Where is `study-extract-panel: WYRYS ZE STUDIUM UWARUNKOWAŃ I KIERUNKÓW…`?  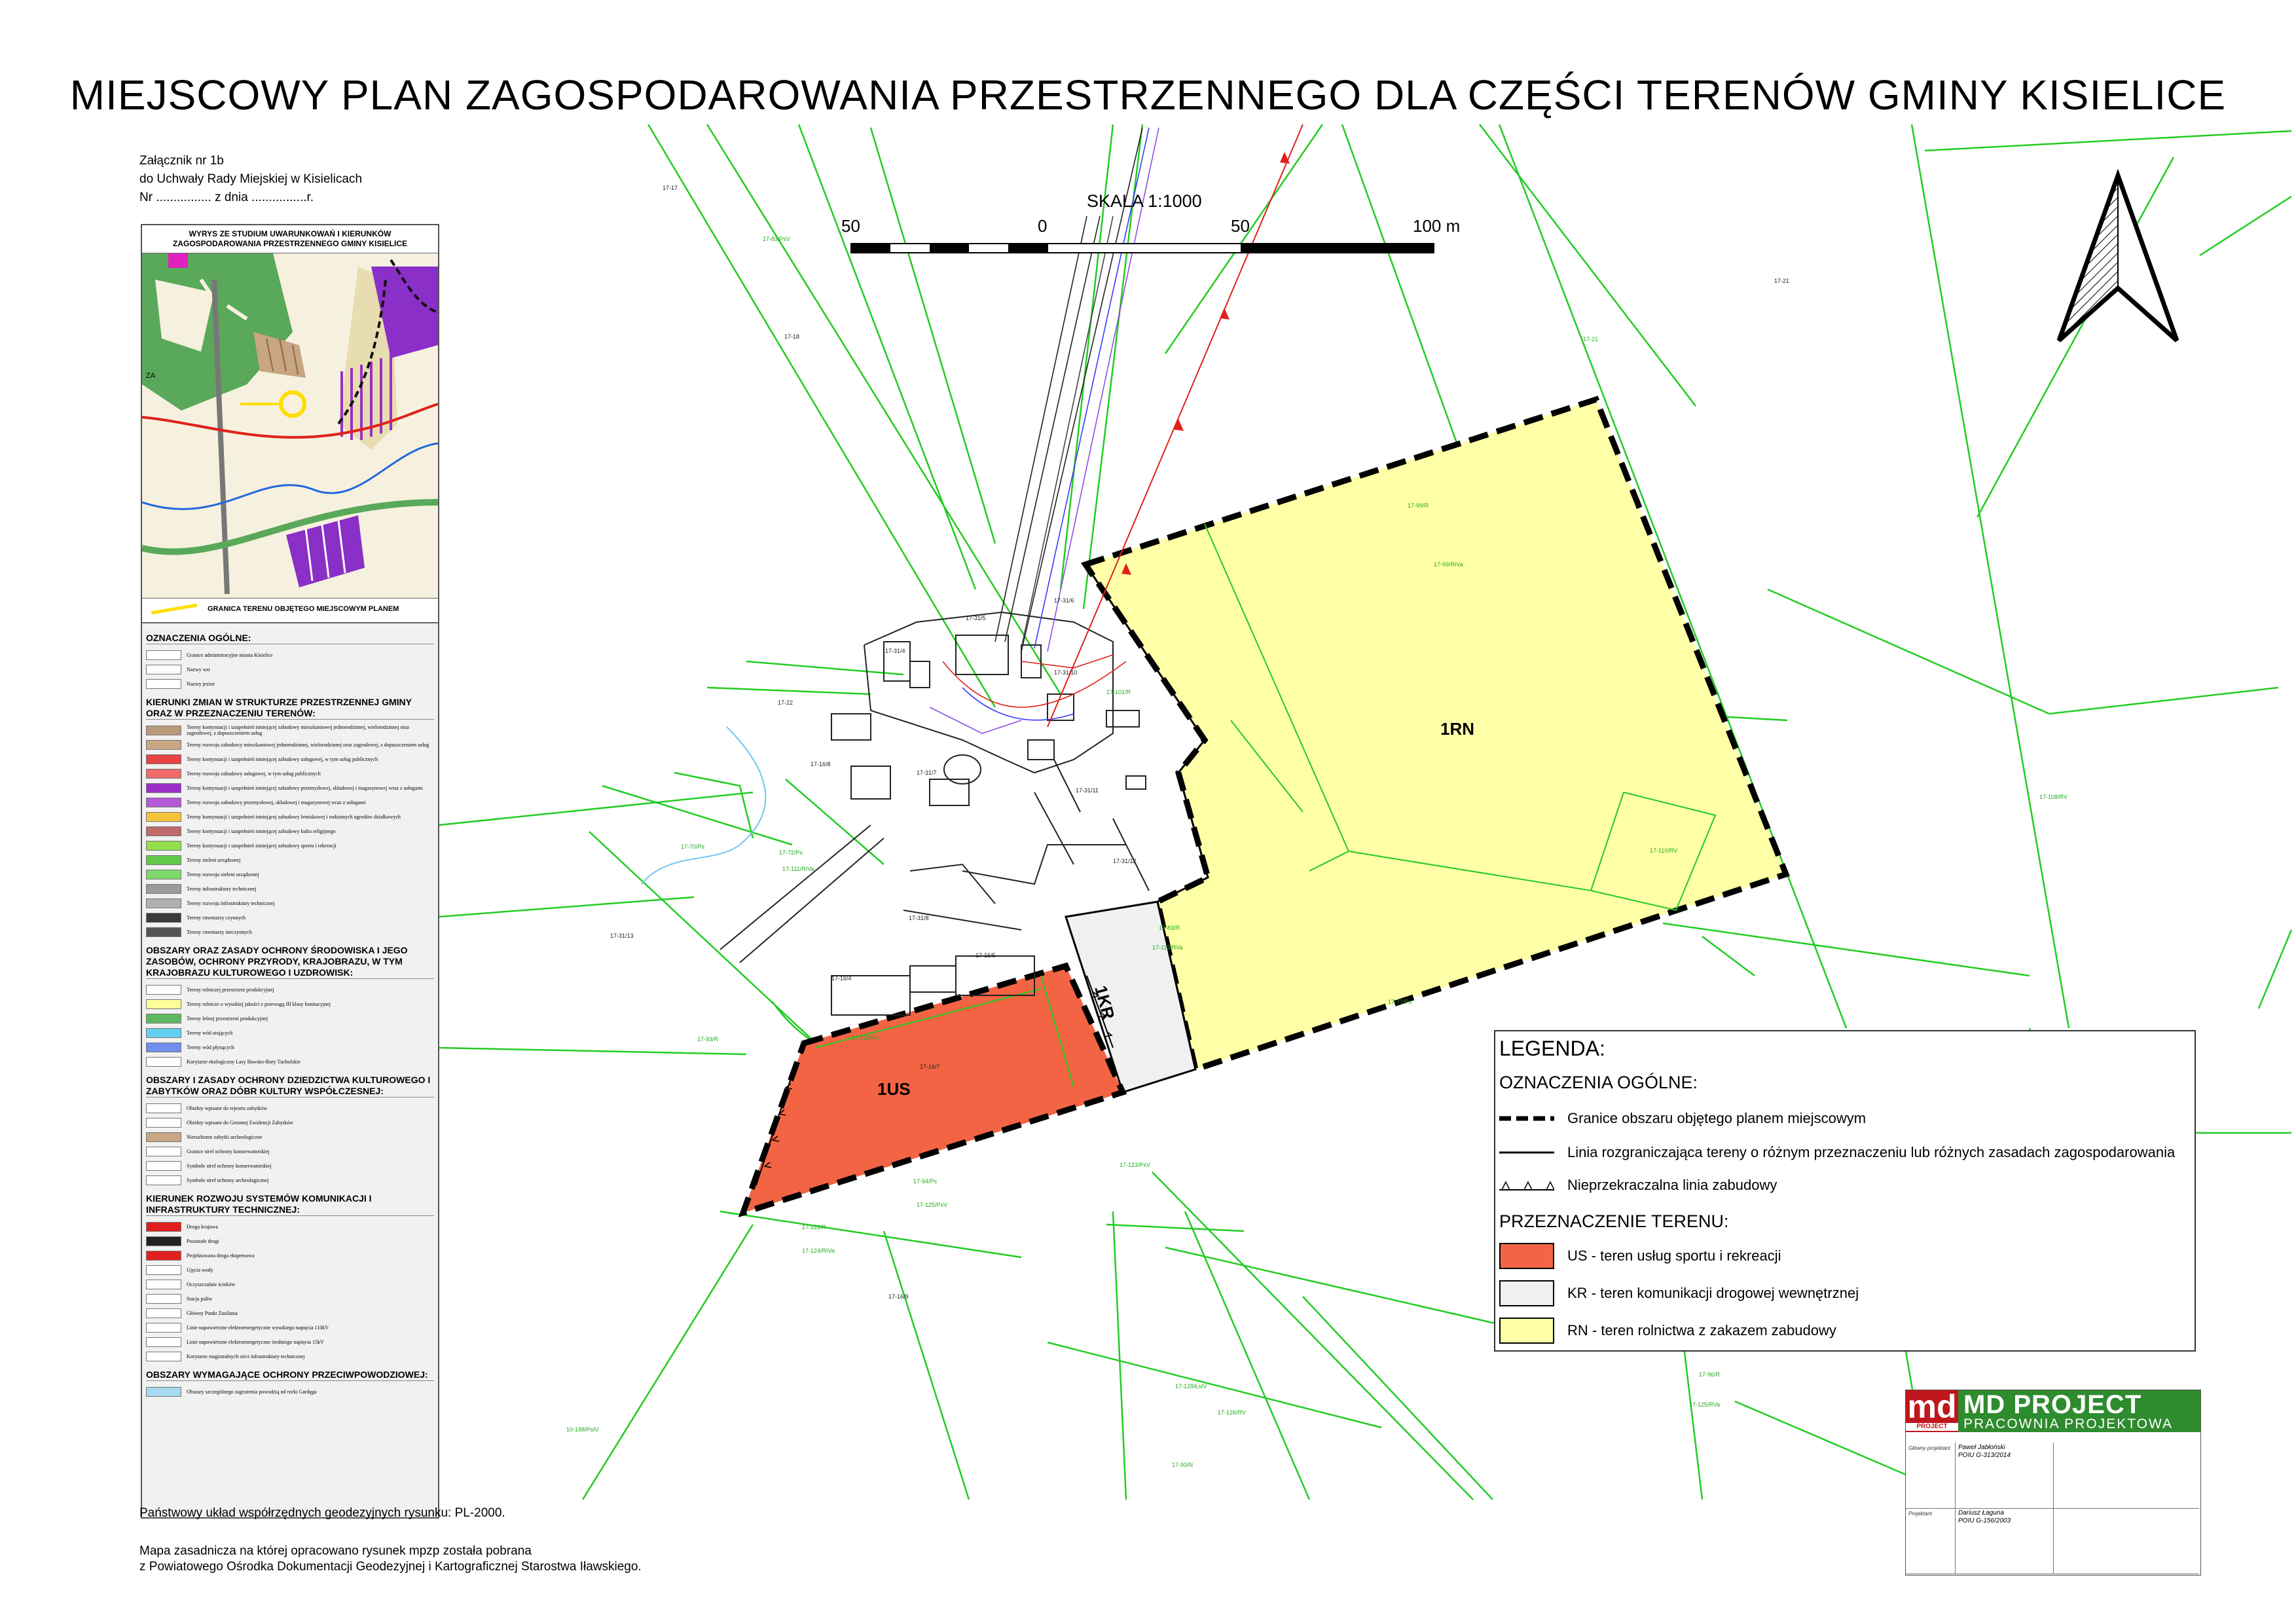 study-extract-panel: WYRYS ZE STUDIUM UWARUNKOWAŃ I KIERUNKÓW… is located at coordinates (290, 871).